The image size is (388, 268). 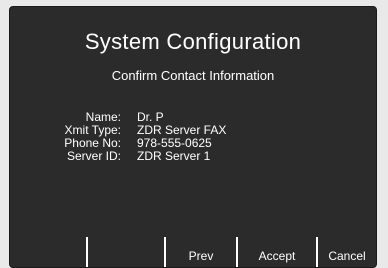 I want to click on server-id-label: Server ID:, so click(x=93, y=156).